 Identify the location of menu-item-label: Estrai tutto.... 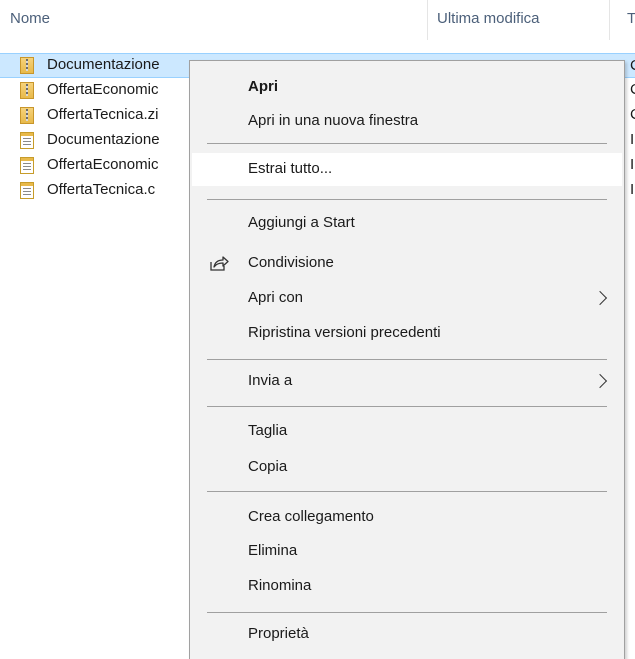
(290, 168).